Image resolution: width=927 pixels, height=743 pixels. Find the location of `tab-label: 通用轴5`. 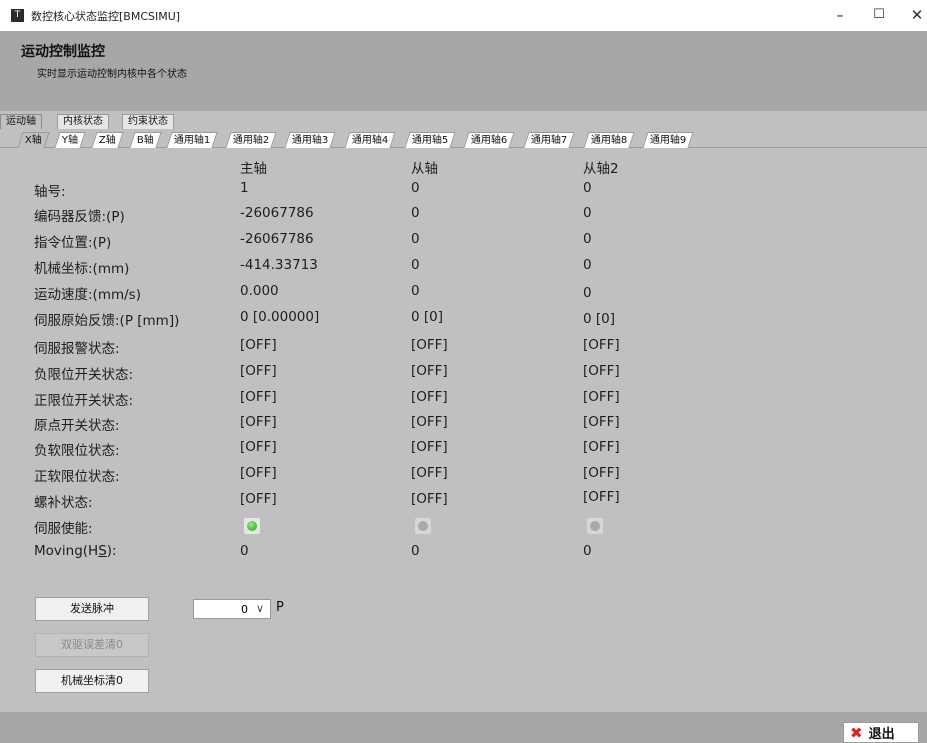

tab-label: 通用轴5 is located at coordinates (430, 140).